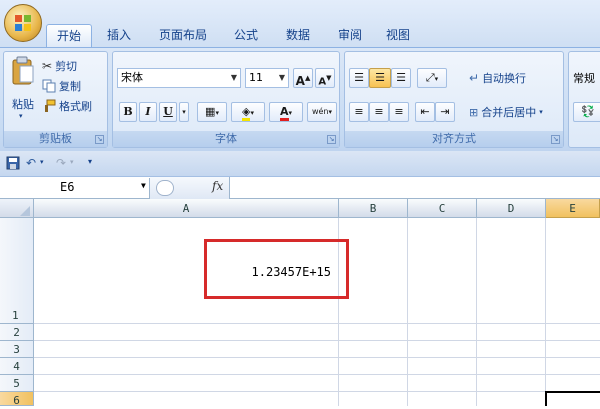  What do you see at coordinates (69, 35) in the screenshot?
I see `tab-home: 开始` at bounding box center [69, 35].